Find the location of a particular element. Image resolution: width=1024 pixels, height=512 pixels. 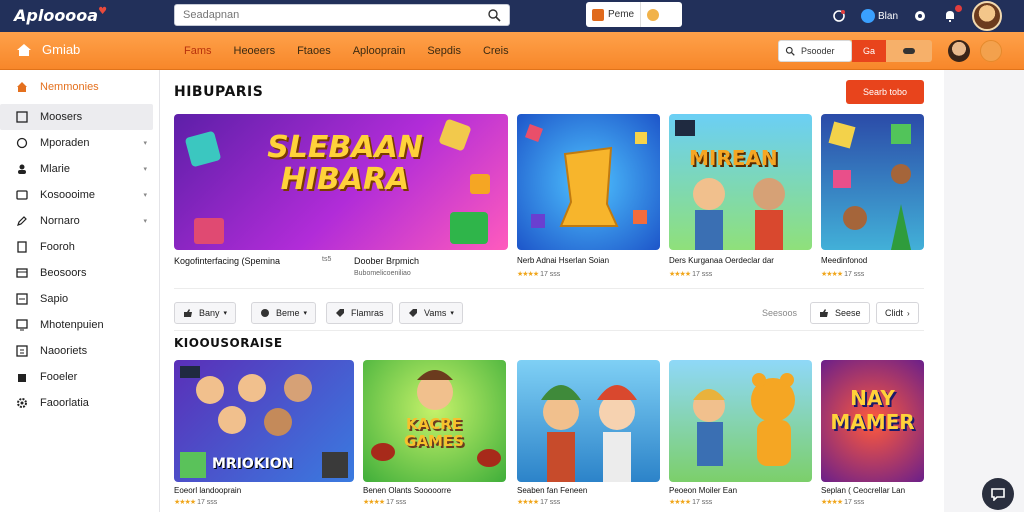

game-art-title: MRIOKION is located at coordinates (253, 464).